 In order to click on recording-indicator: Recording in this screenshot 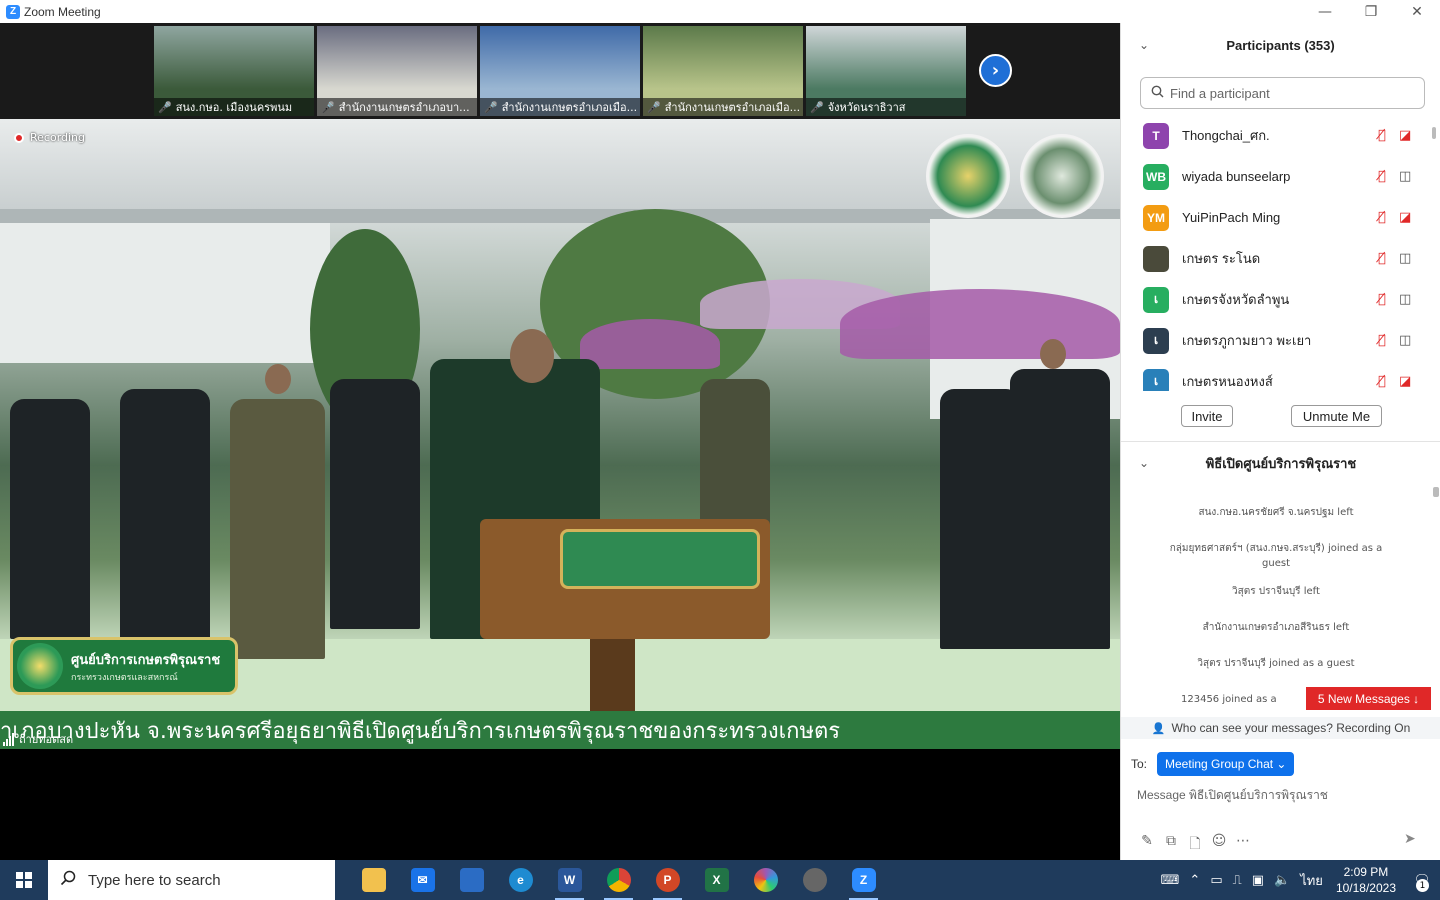, I will do `click(49, 137)`.